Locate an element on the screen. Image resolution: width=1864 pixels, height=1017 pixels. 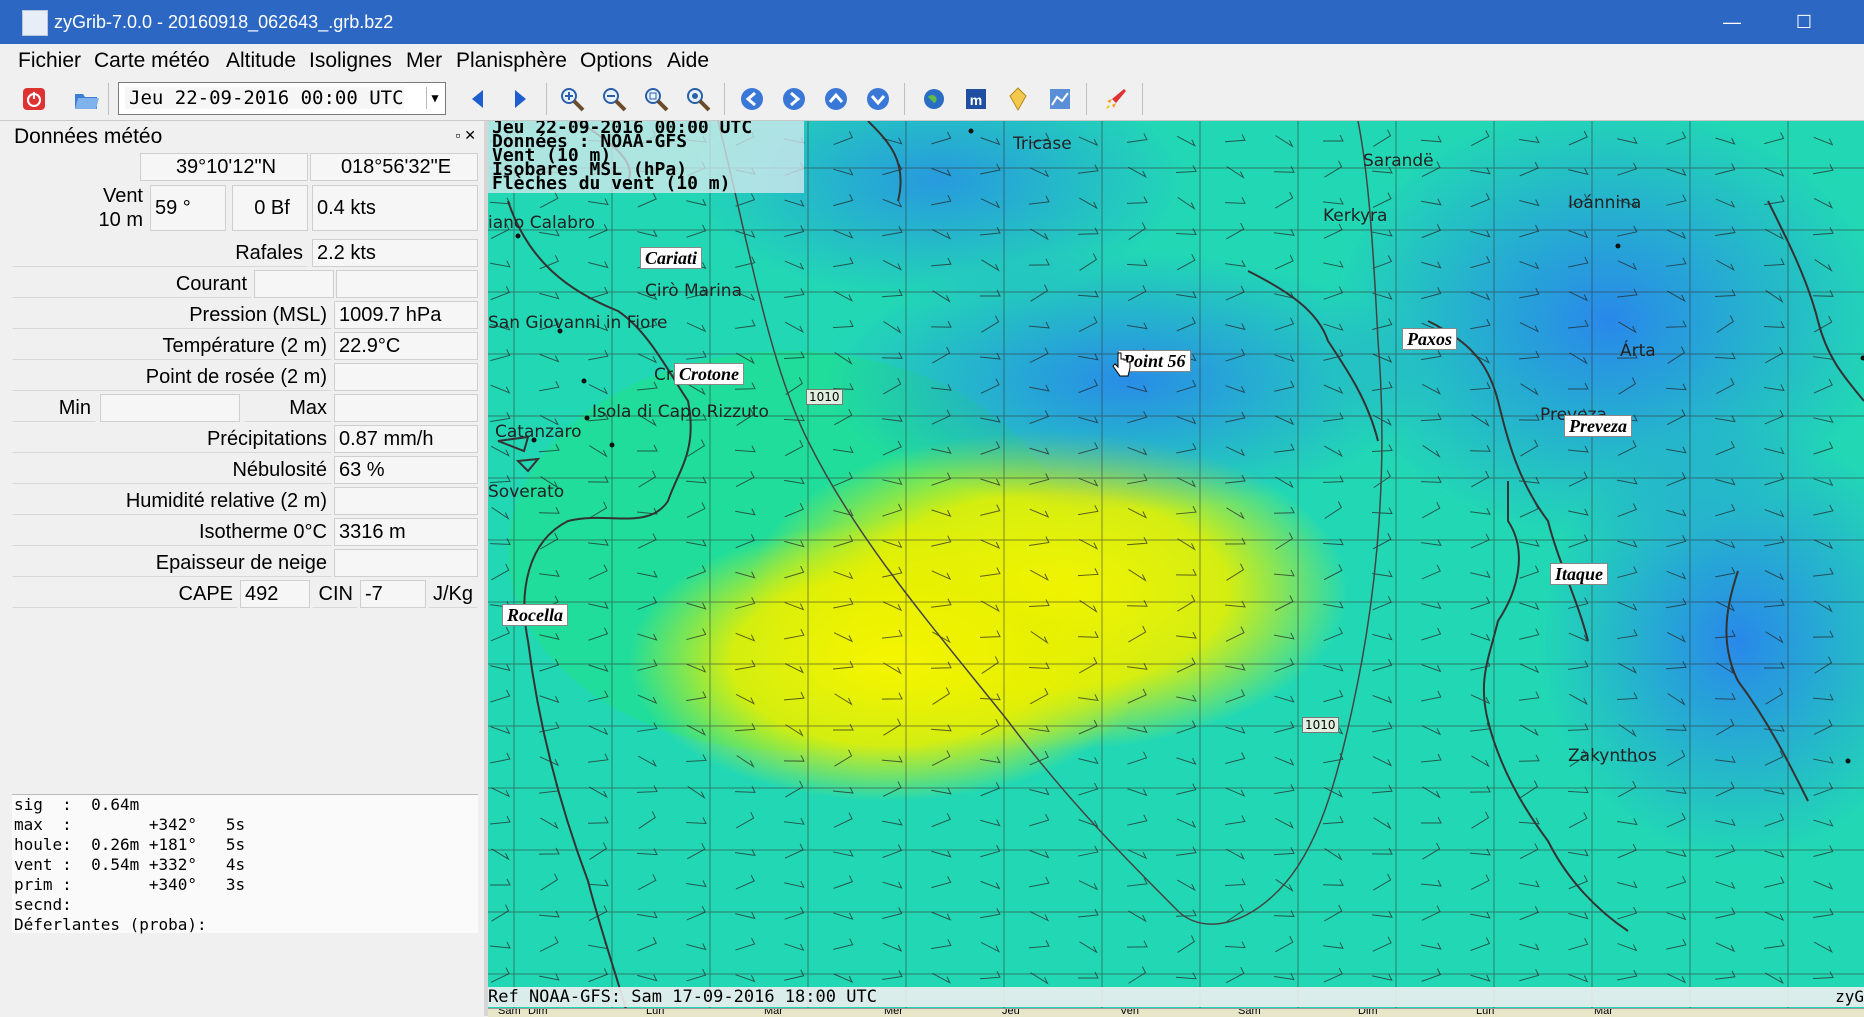
temperature-label: Température (2 m) is located at coordinates (172, 346).